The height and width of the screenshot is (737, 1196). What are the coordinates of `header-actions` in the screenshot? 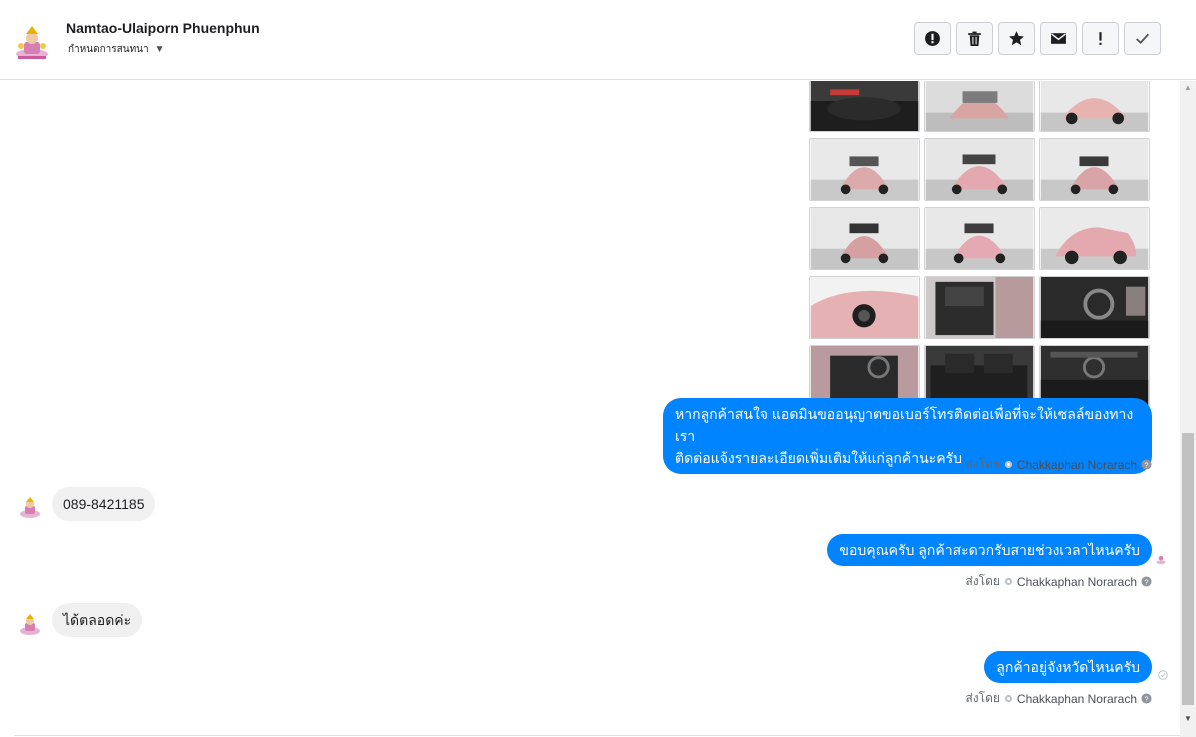 It's located at (1037, 38).